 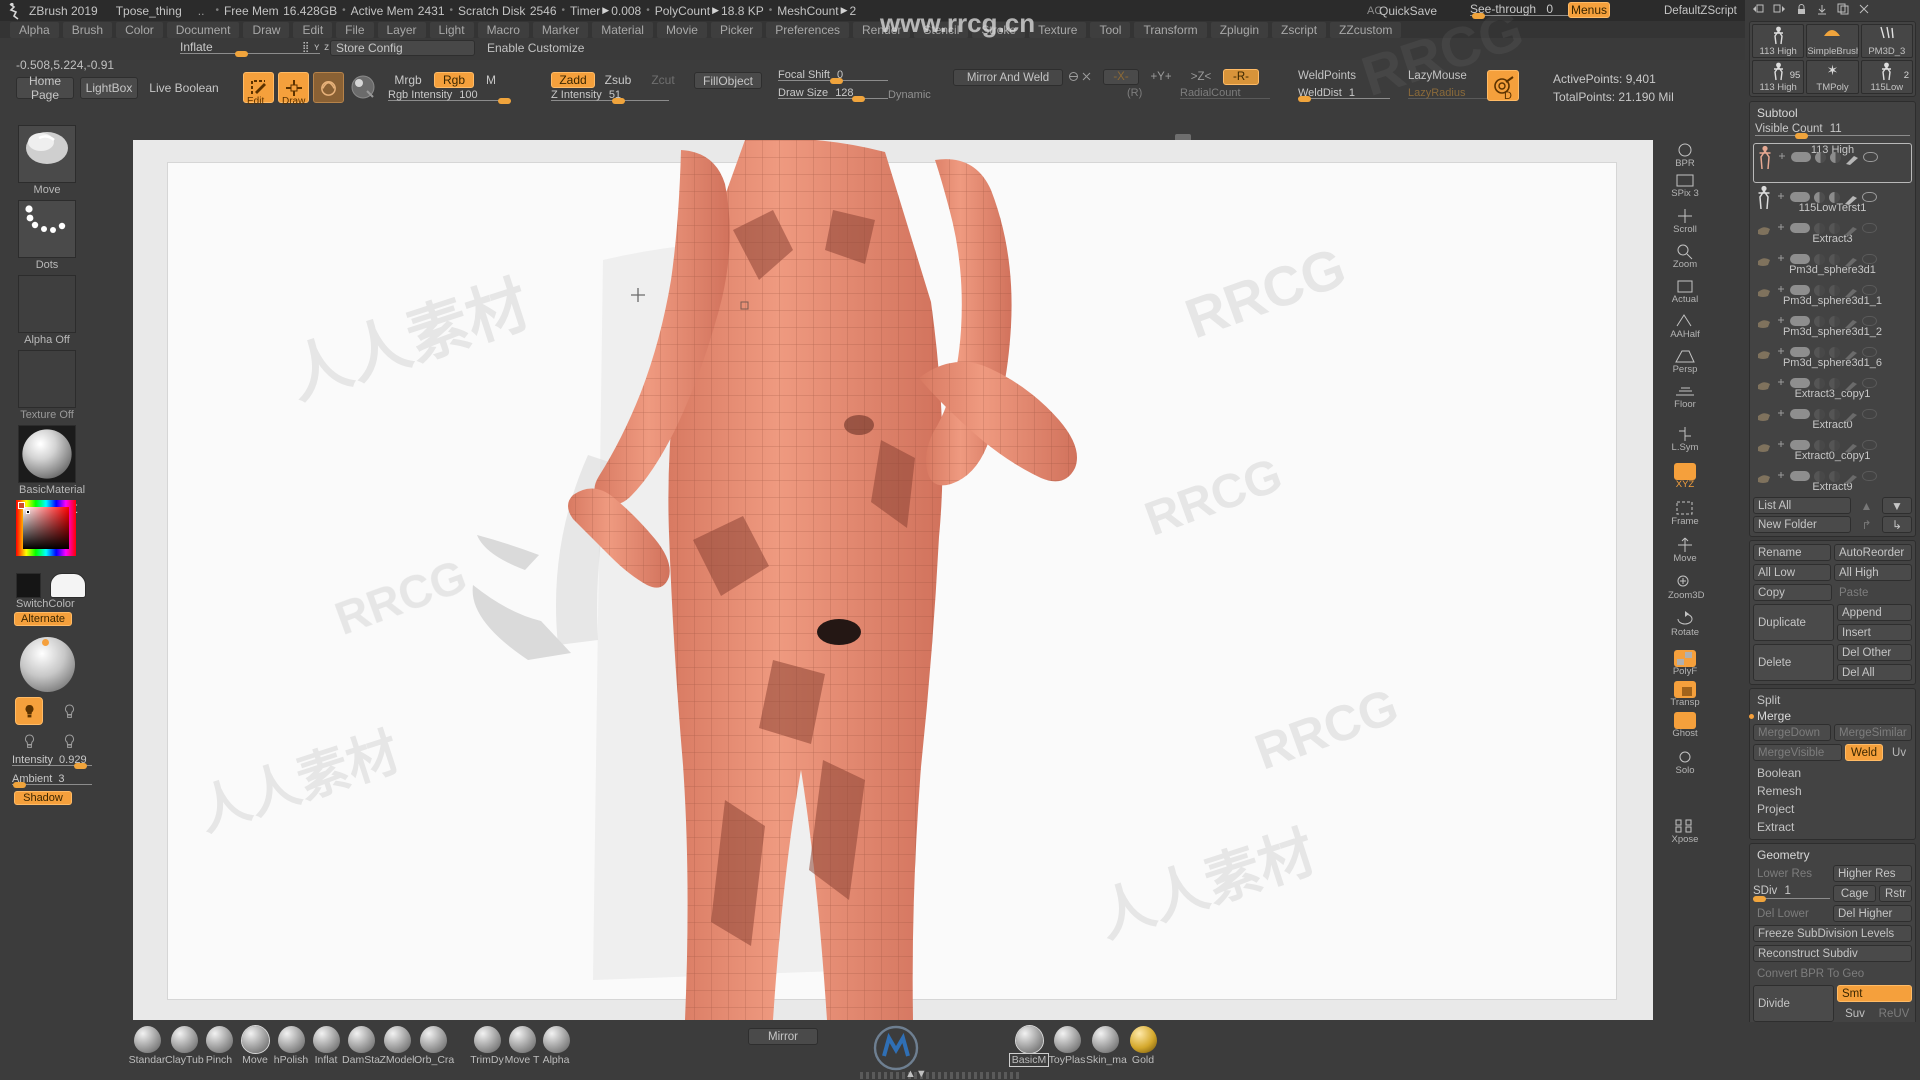 I want to click on current-alpha-swatch: Alpha Off, so click(x=47, y=310).